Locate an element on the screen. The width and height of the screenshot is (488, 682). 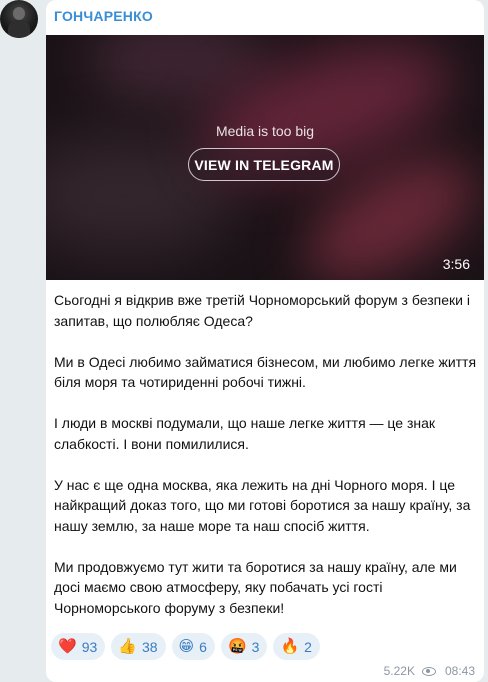
reaction-thumbs-up: 👍 38 is located at coordinates (138, 646).